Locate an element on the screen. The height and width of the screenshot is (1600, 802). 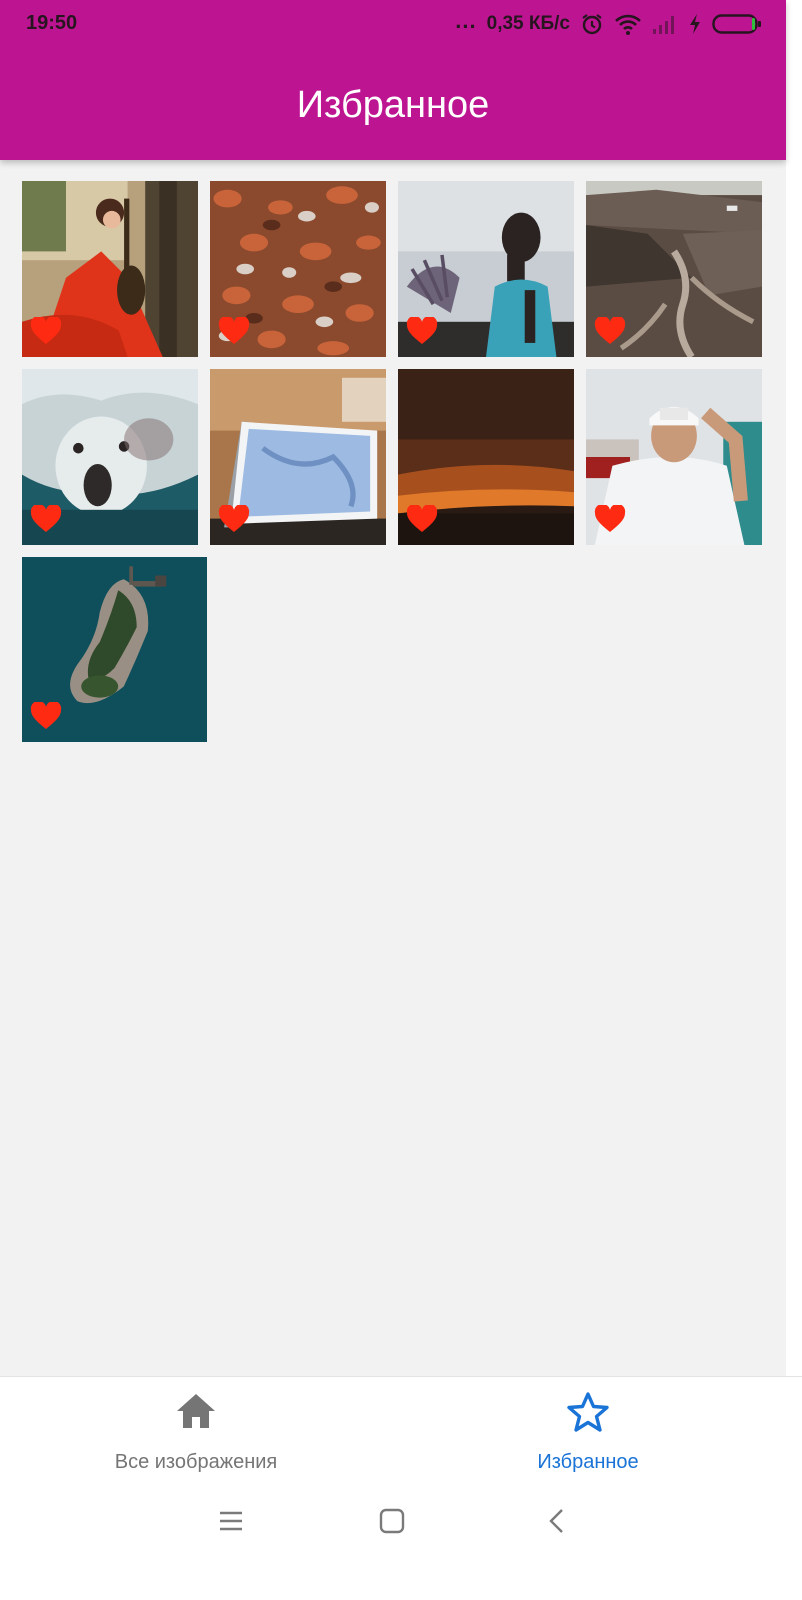
system-nav-bar is located at coordinates (401, 1543).